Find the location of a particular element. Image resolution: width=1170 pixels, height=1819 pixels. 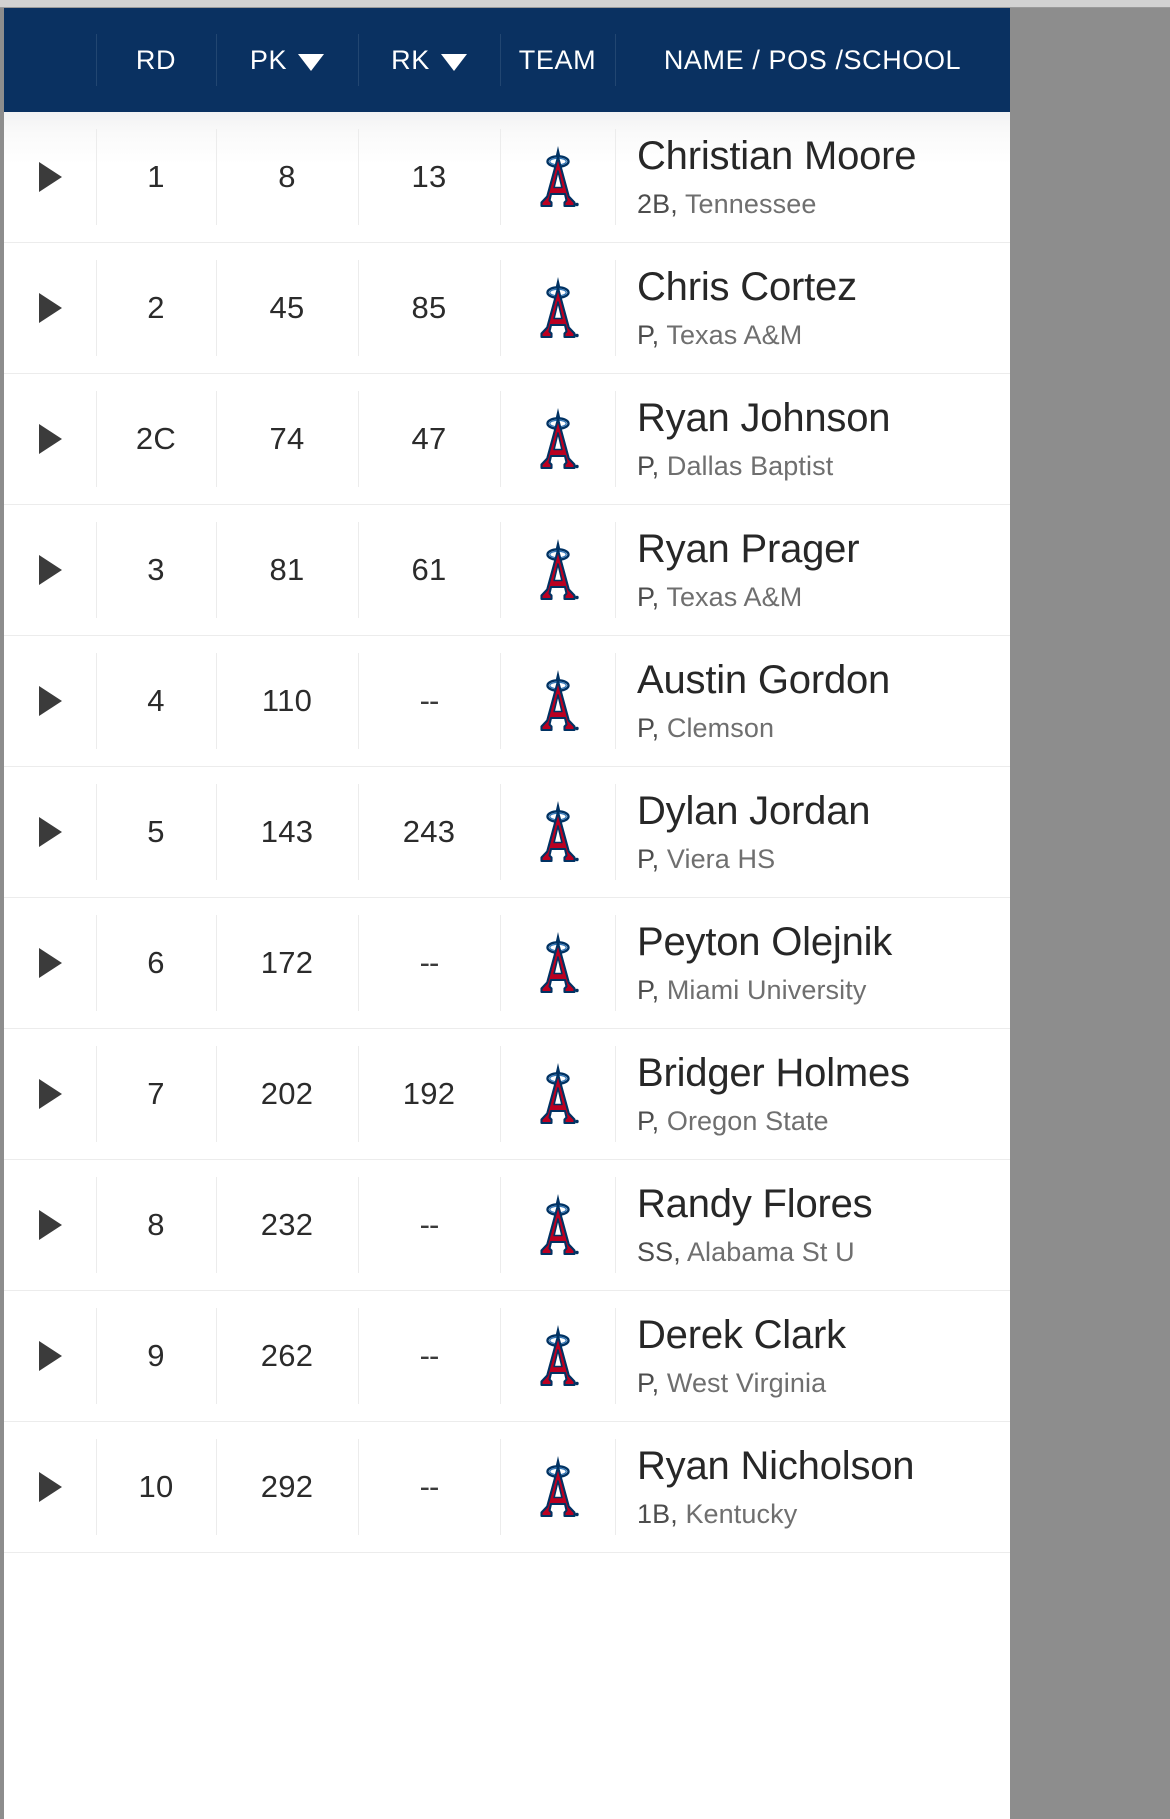

pk-value: 81 is located at coordinates (287, 569).